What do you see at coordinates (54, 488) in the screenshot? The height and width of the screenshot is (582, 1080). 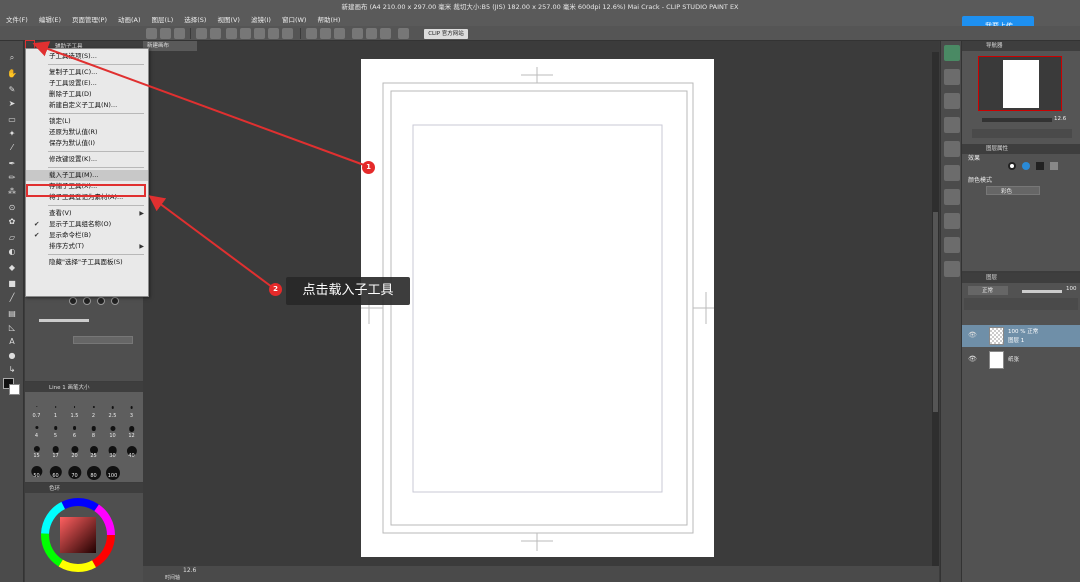 I see `color-wheel-tab: 色环` at bounding box center [54, 488].